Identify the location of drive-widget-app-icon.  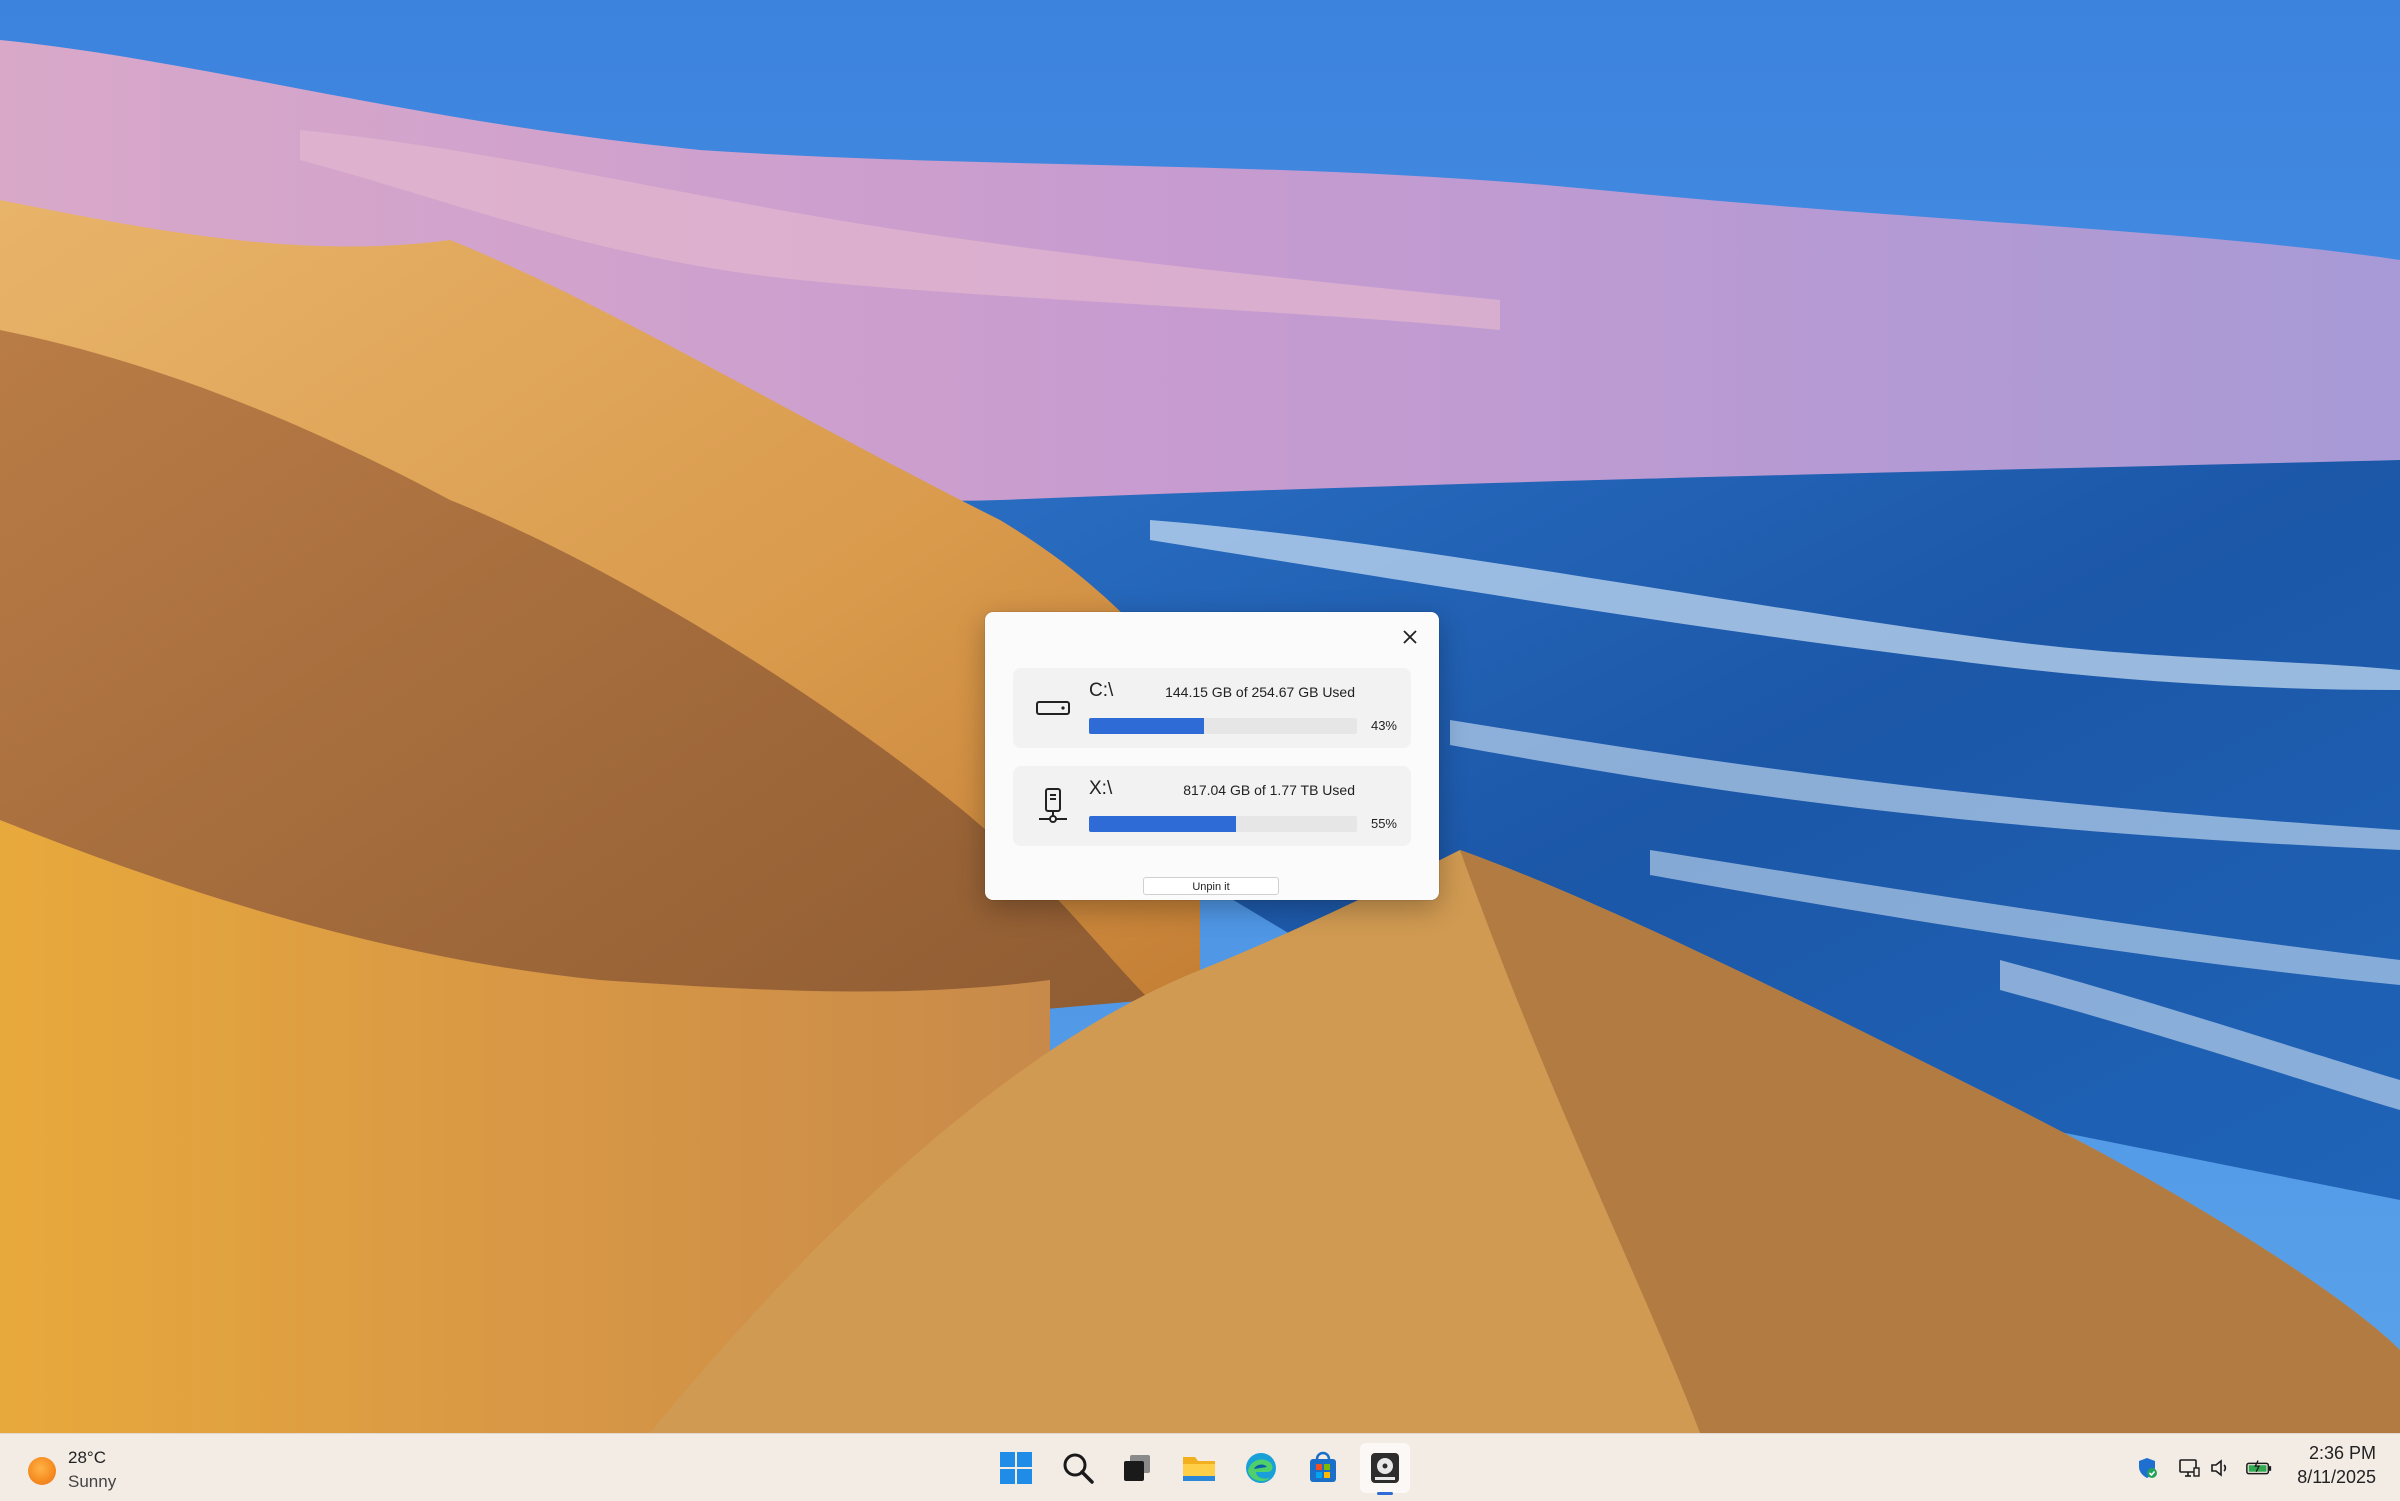
(1385, 1468).